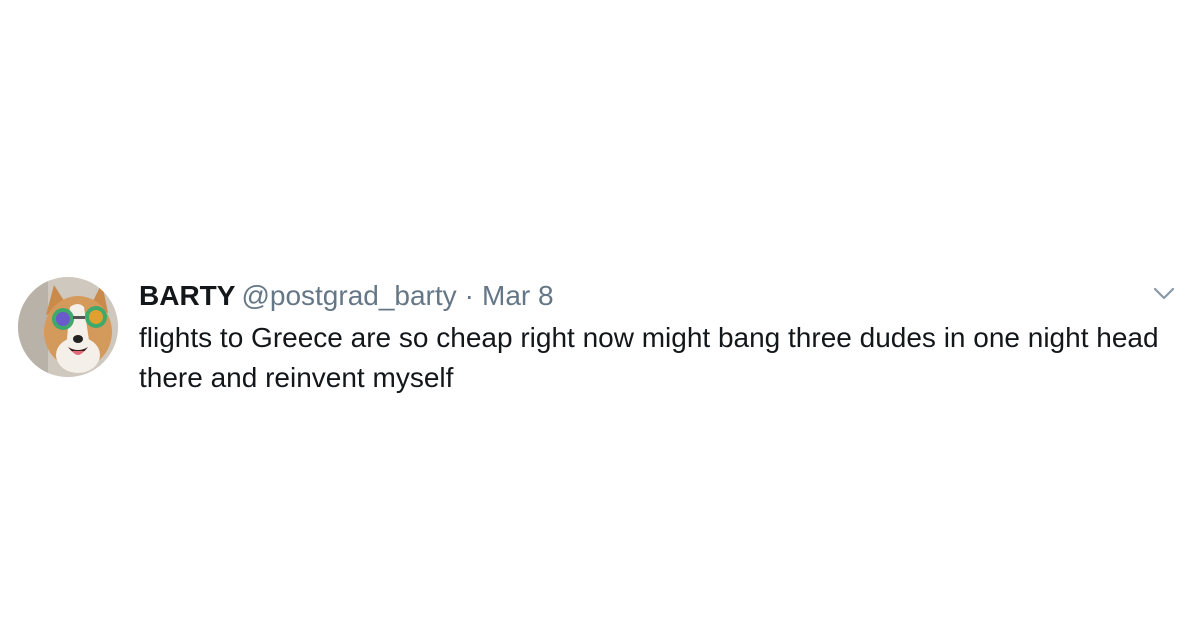  Describe the element at coordinates (518, 295) in the screenshot. I see `tweet-date: Mar 8` at that location.